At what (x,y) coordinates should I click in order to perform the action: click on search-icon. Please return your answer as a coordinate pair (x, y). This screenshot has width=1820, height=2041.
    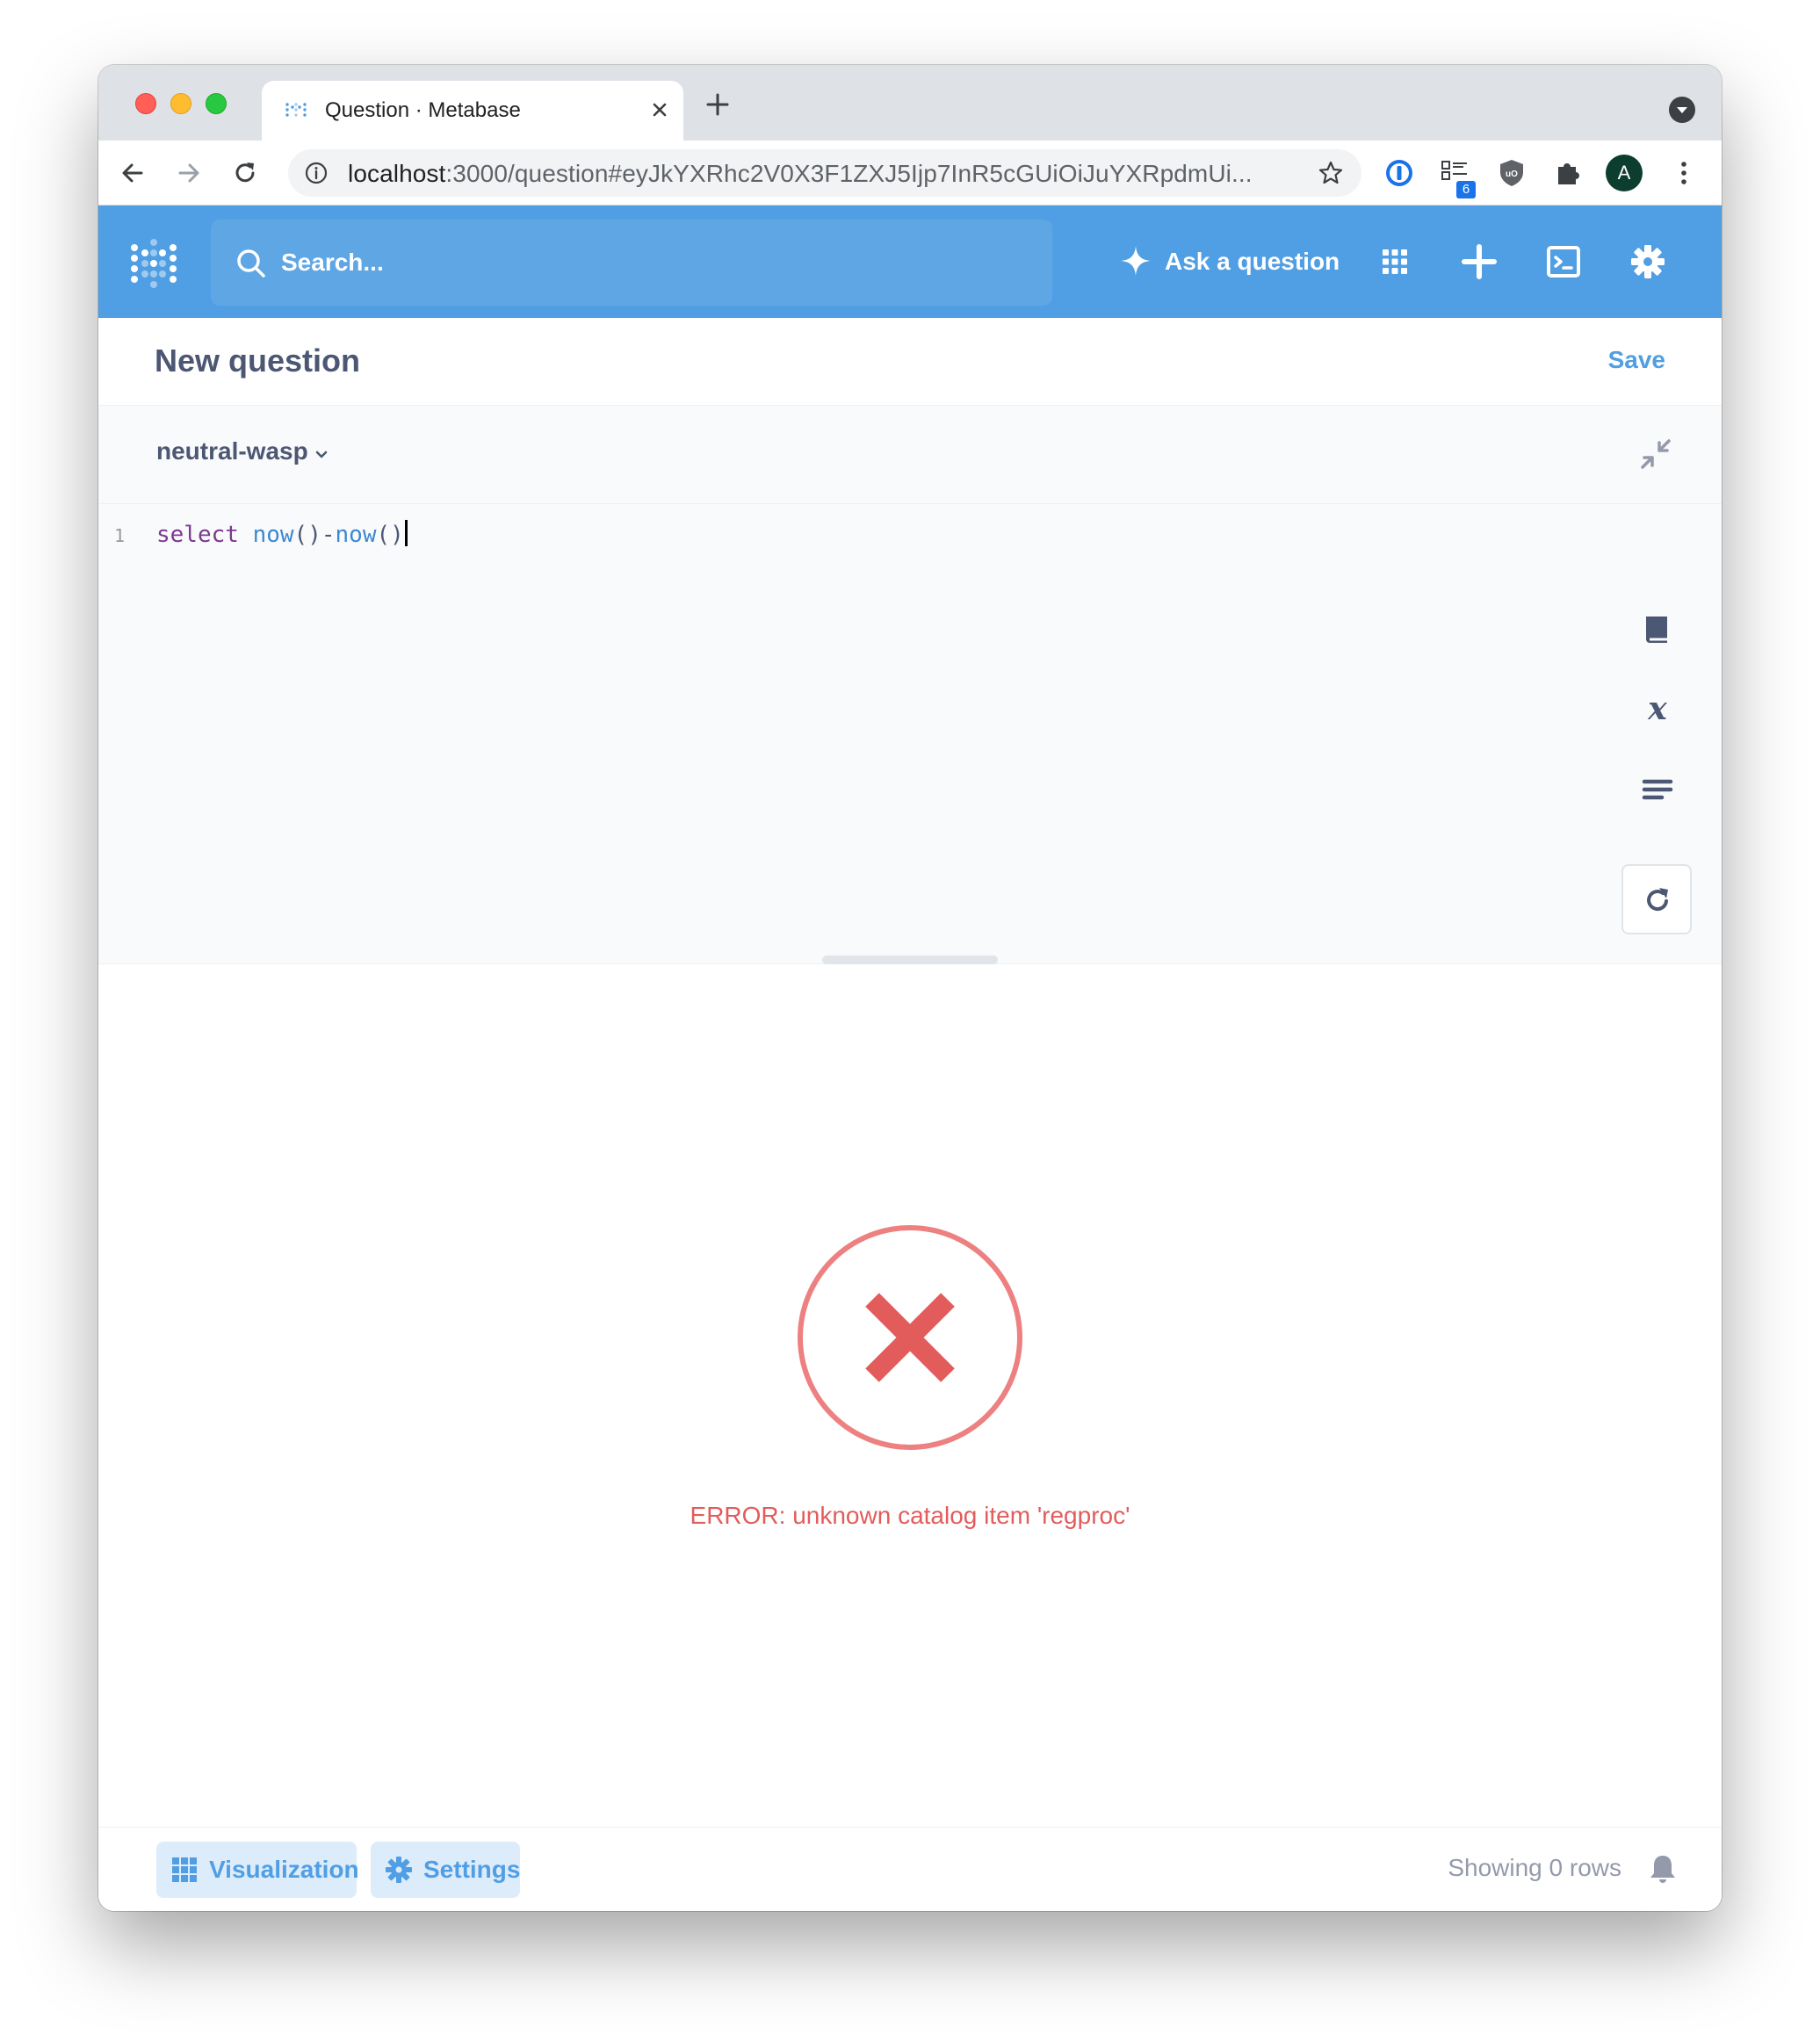
    Looking at the image, I should click on (251, 263).